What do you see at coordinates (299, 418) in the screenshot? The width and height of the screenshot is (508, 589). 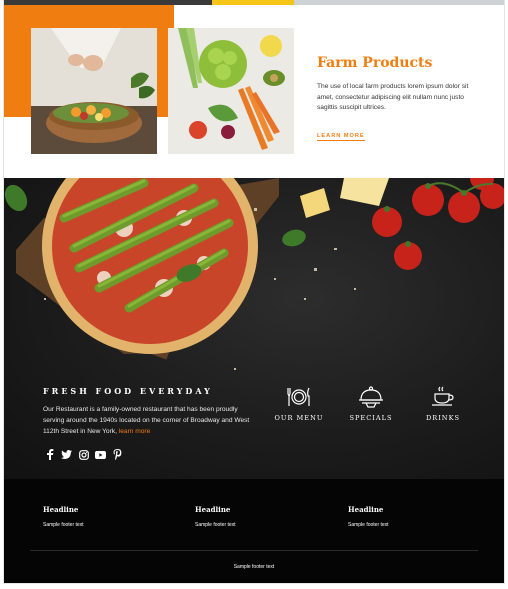 I see `feature-label-our-menu: OUR MENU` at bounding box center [299, 418].